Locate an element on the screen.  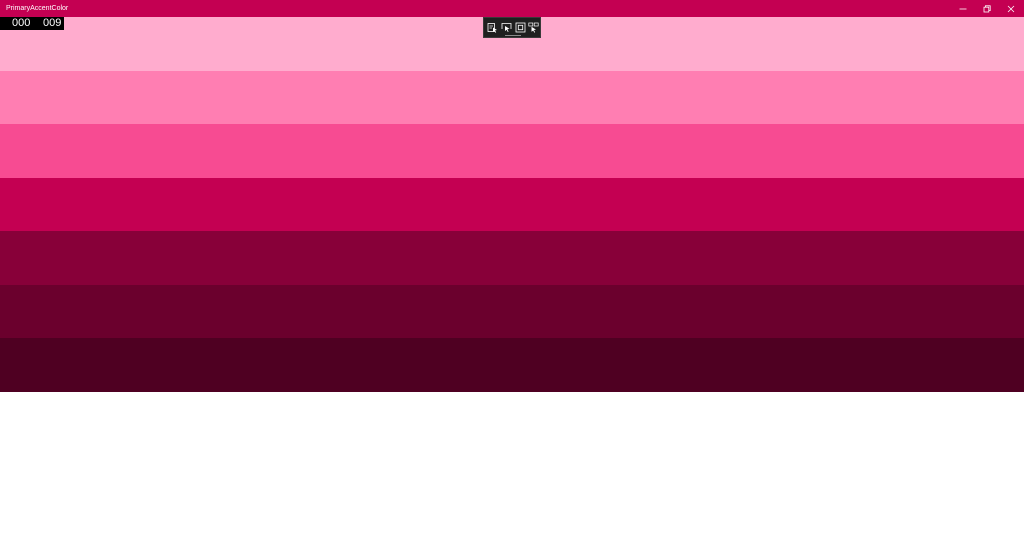
frame-counter-left: 000 is located at coordinates (21, 23).